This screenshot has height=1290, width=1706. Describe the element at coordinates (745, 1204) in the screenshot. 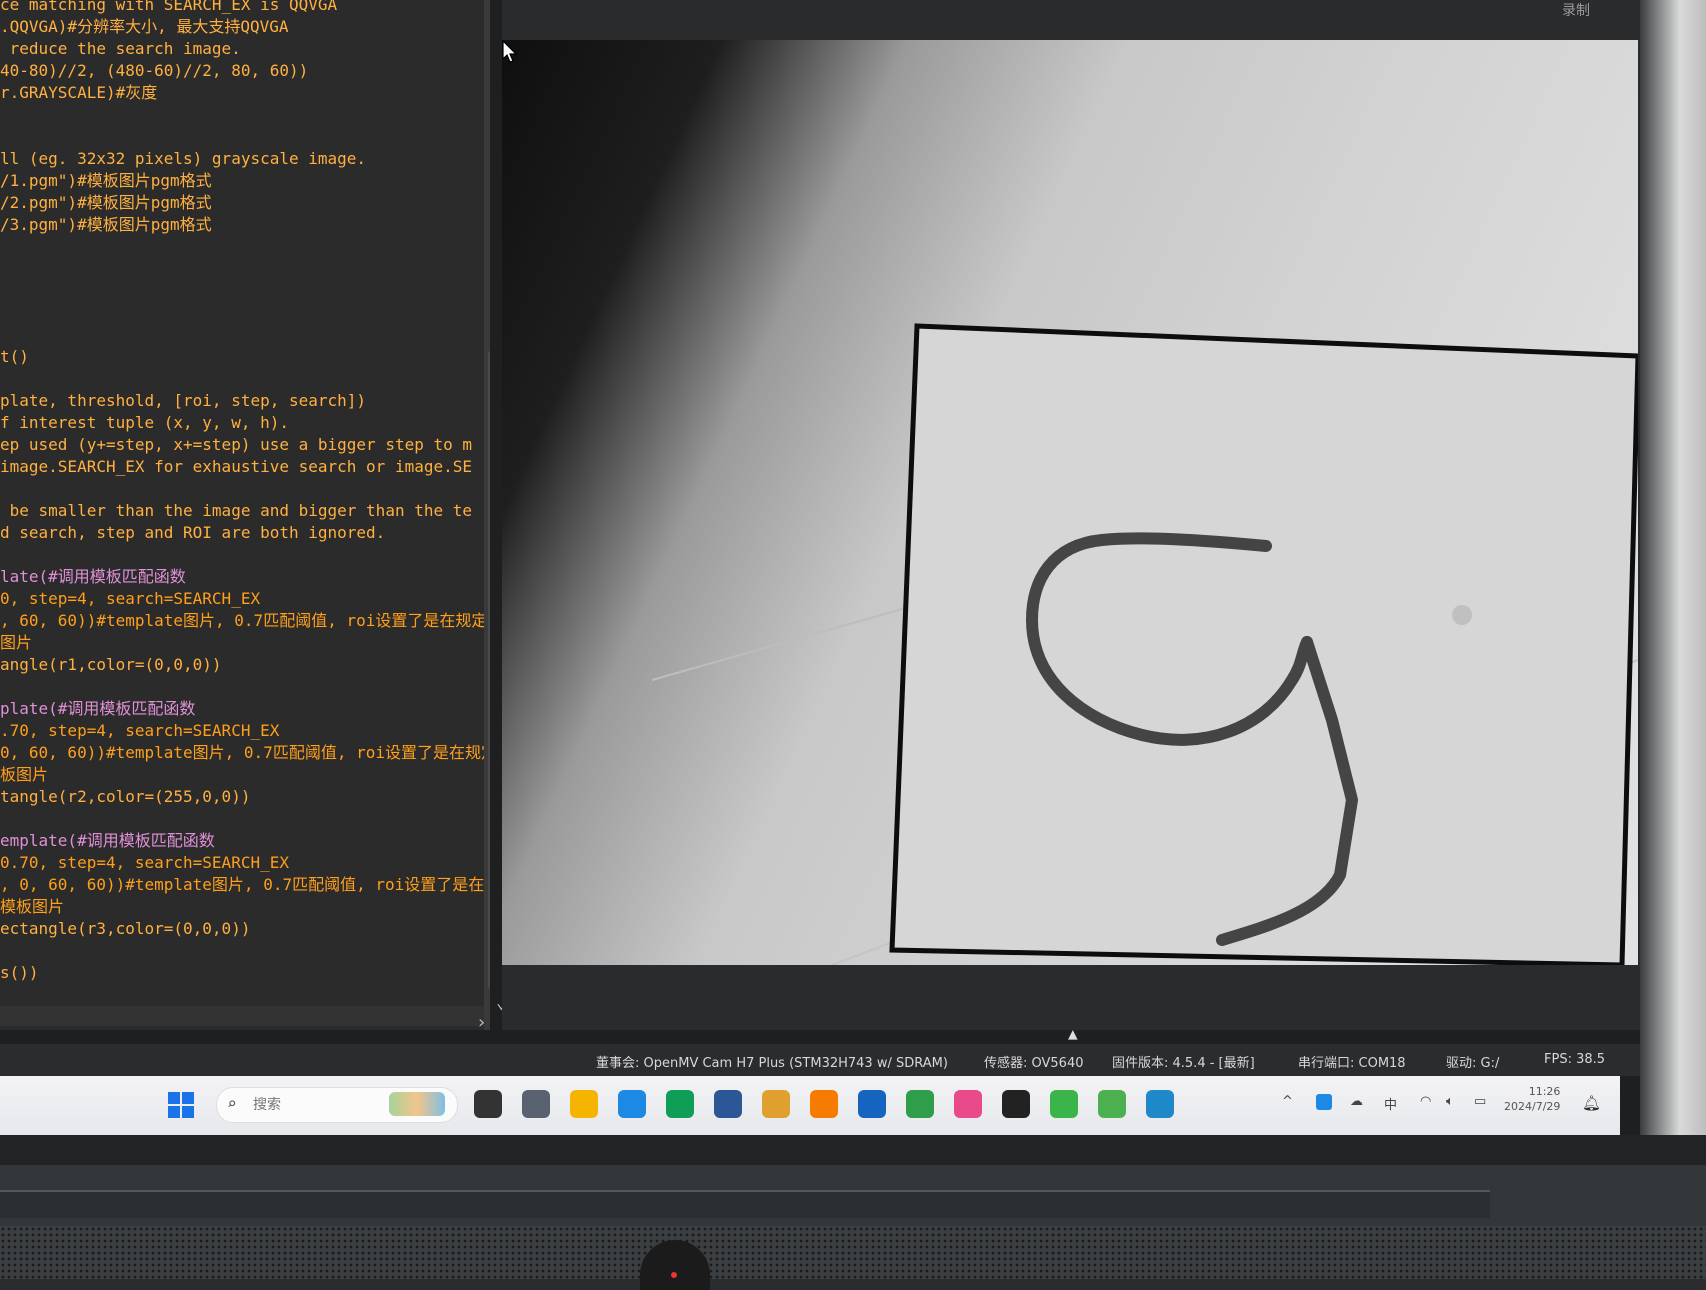

I see `laptop-hinge` at that location.